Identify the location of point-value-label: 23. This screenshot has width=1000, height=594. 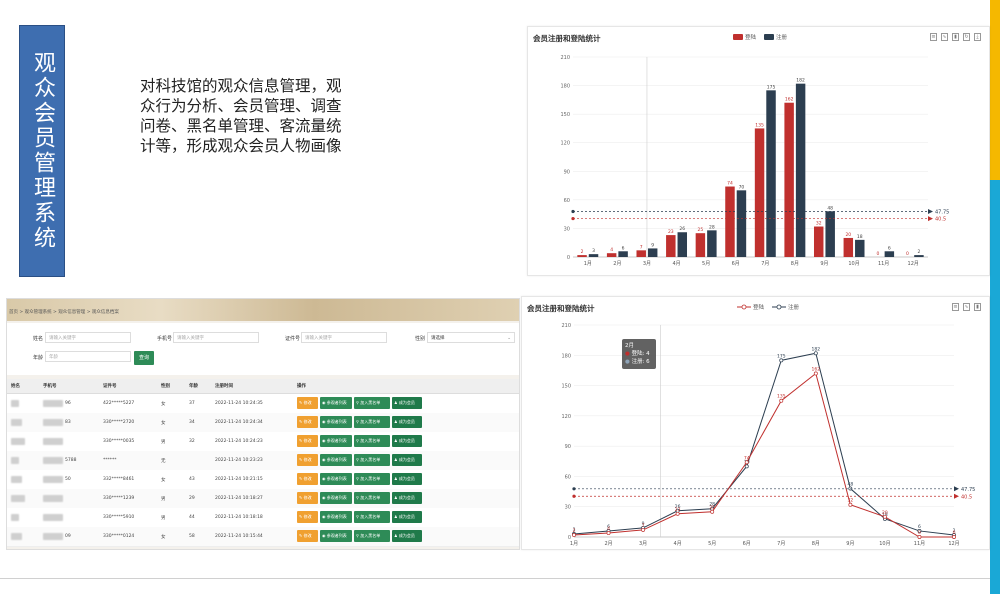
(678, 510).